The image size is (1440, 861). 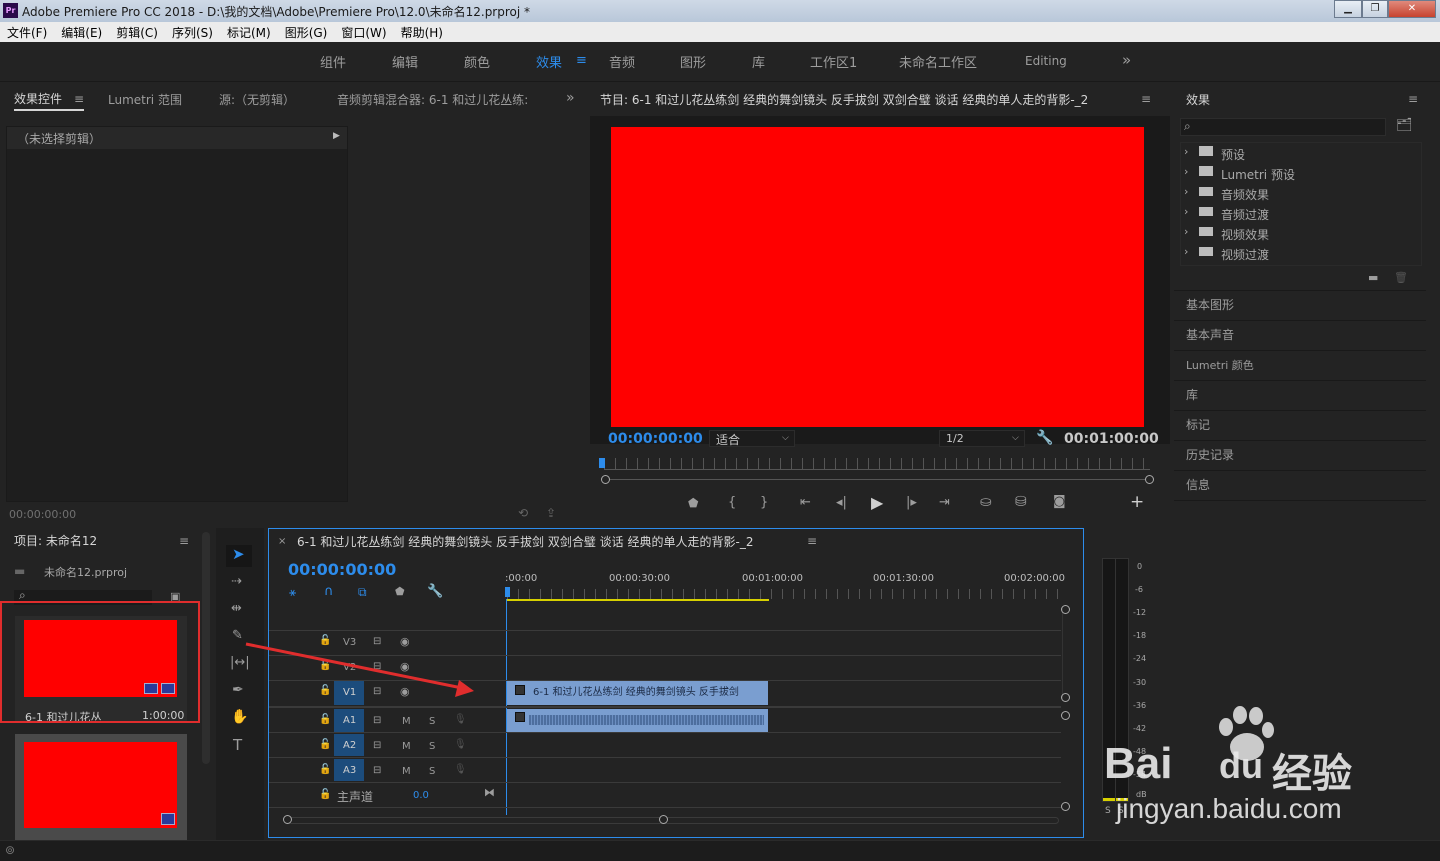 What do you see at coordinates (1139, 589) in the screenshot?
I see `meter-tick: -6` at bounding box center [1139, 589].